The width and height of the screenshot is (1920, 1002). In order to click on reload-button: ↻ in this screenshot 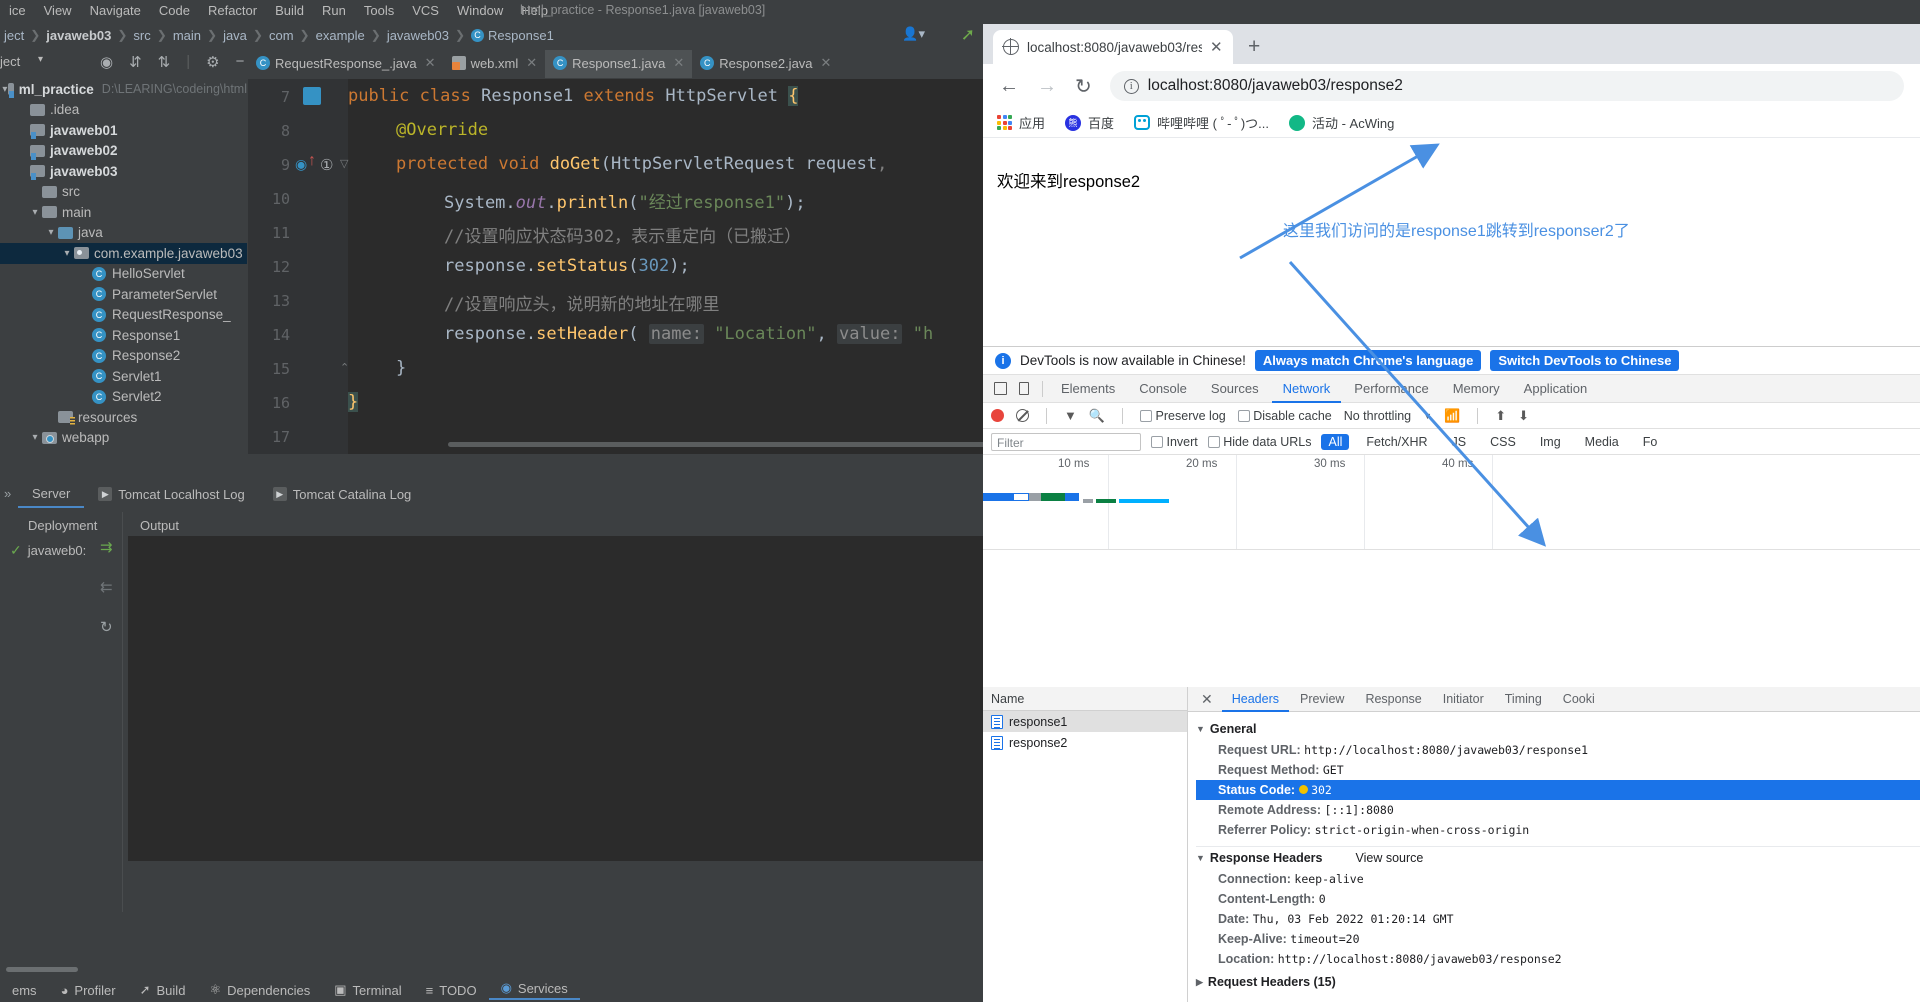, I will do `click(1083, 86)`.